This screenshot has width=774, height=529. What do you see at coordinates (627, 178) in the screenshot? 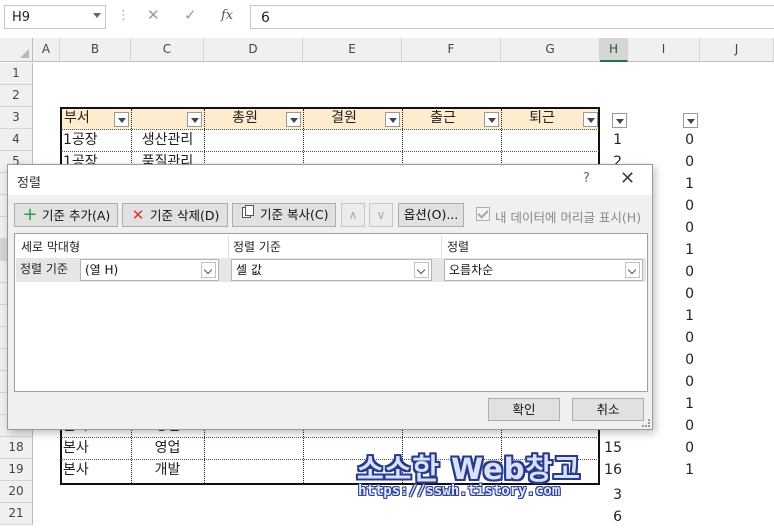
I see `close-icon: ✕` at bounding box center [627, 178].